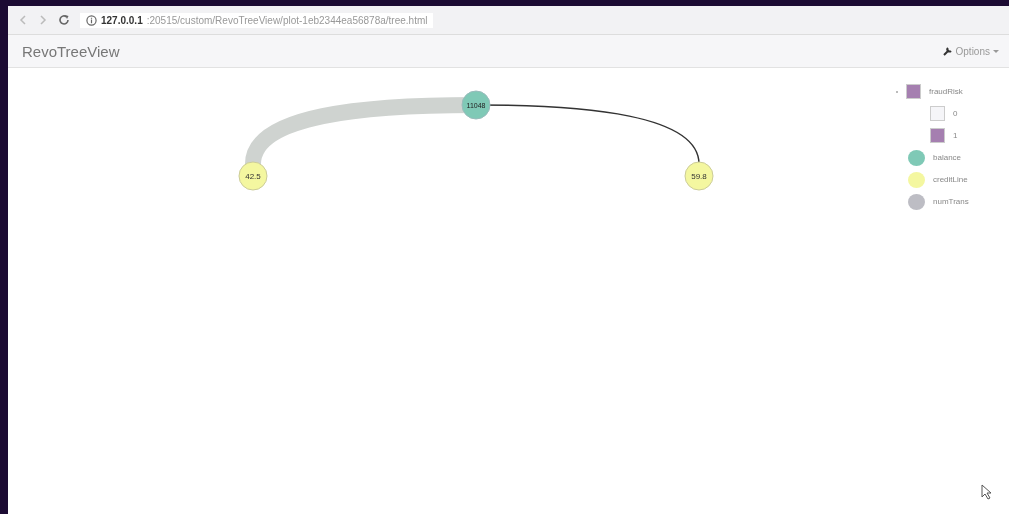 The height and width of the screenshot is (514, 1009). What do you see at coordinates (956, 135) in the screenshot?
I see `legend-label: 1` at bounding box center [956, 135].